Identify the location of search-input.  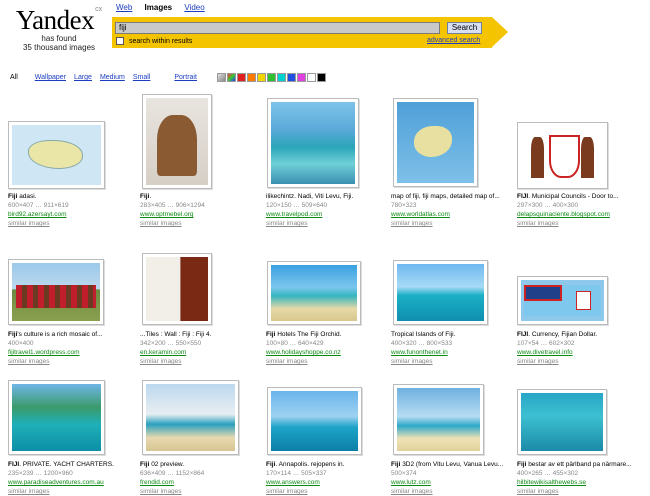
(277, 28).